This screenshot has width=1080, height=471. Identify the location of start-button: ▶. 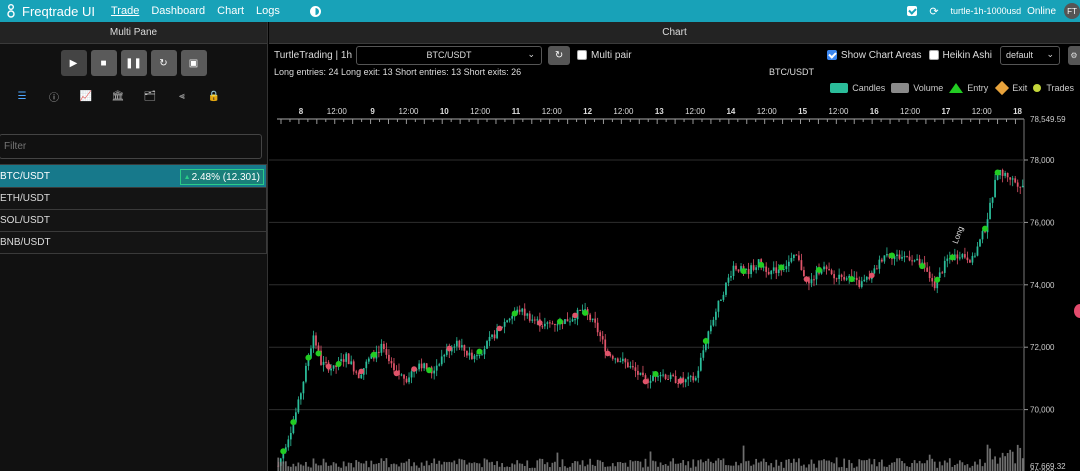
(73, 63).